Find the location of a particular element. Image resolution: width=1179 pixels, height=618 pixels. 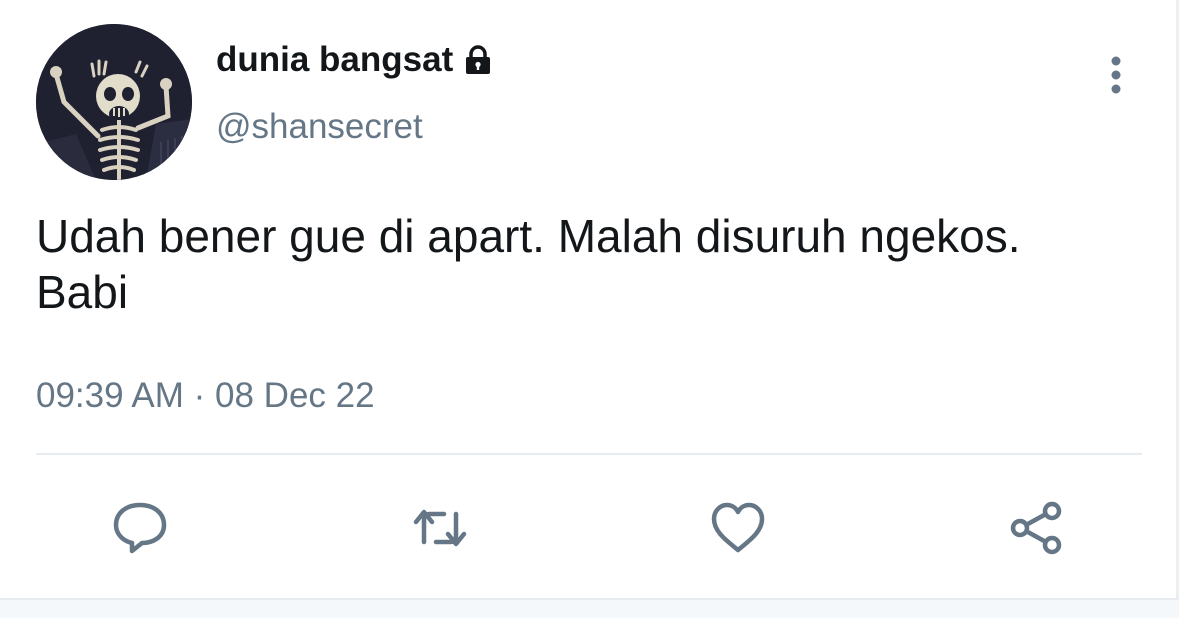

share-icon is located at coordinates (1036, 528).